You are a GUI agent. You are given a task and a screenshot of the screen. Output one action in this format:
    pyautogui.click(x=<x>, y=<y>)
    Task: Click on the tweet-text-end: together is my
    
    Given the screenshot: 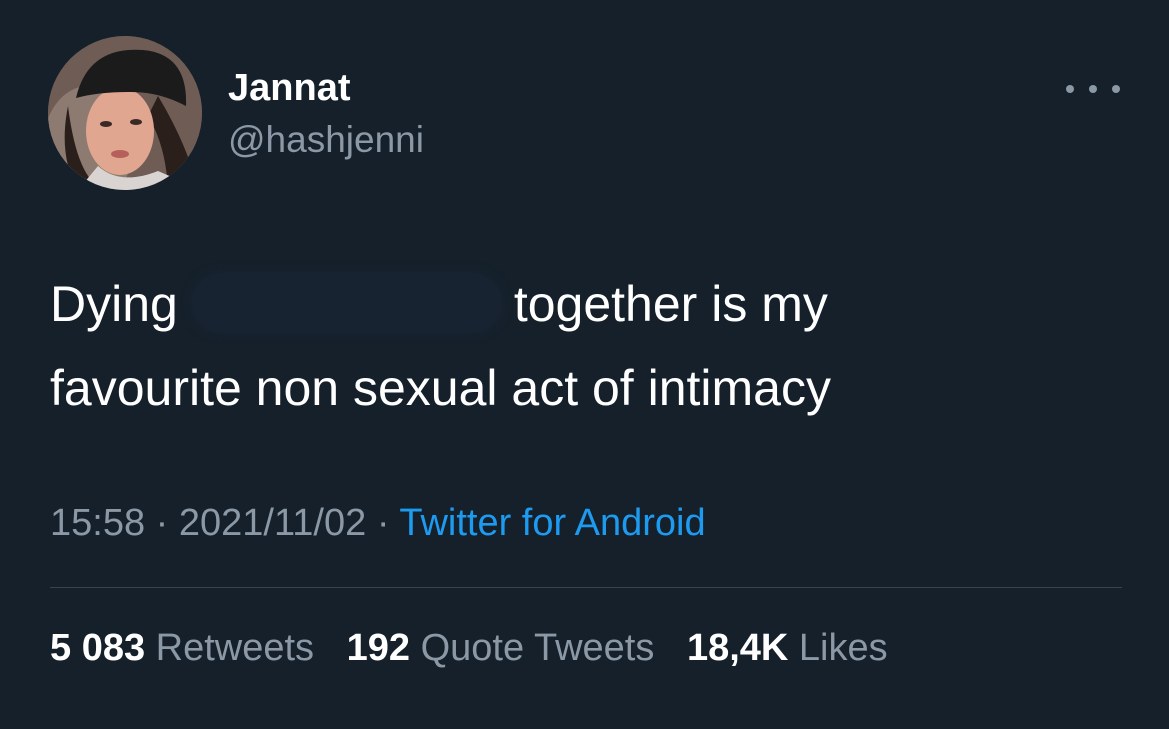 What is the action you would take?
    pyautogui.click(x=670, y=304)
    